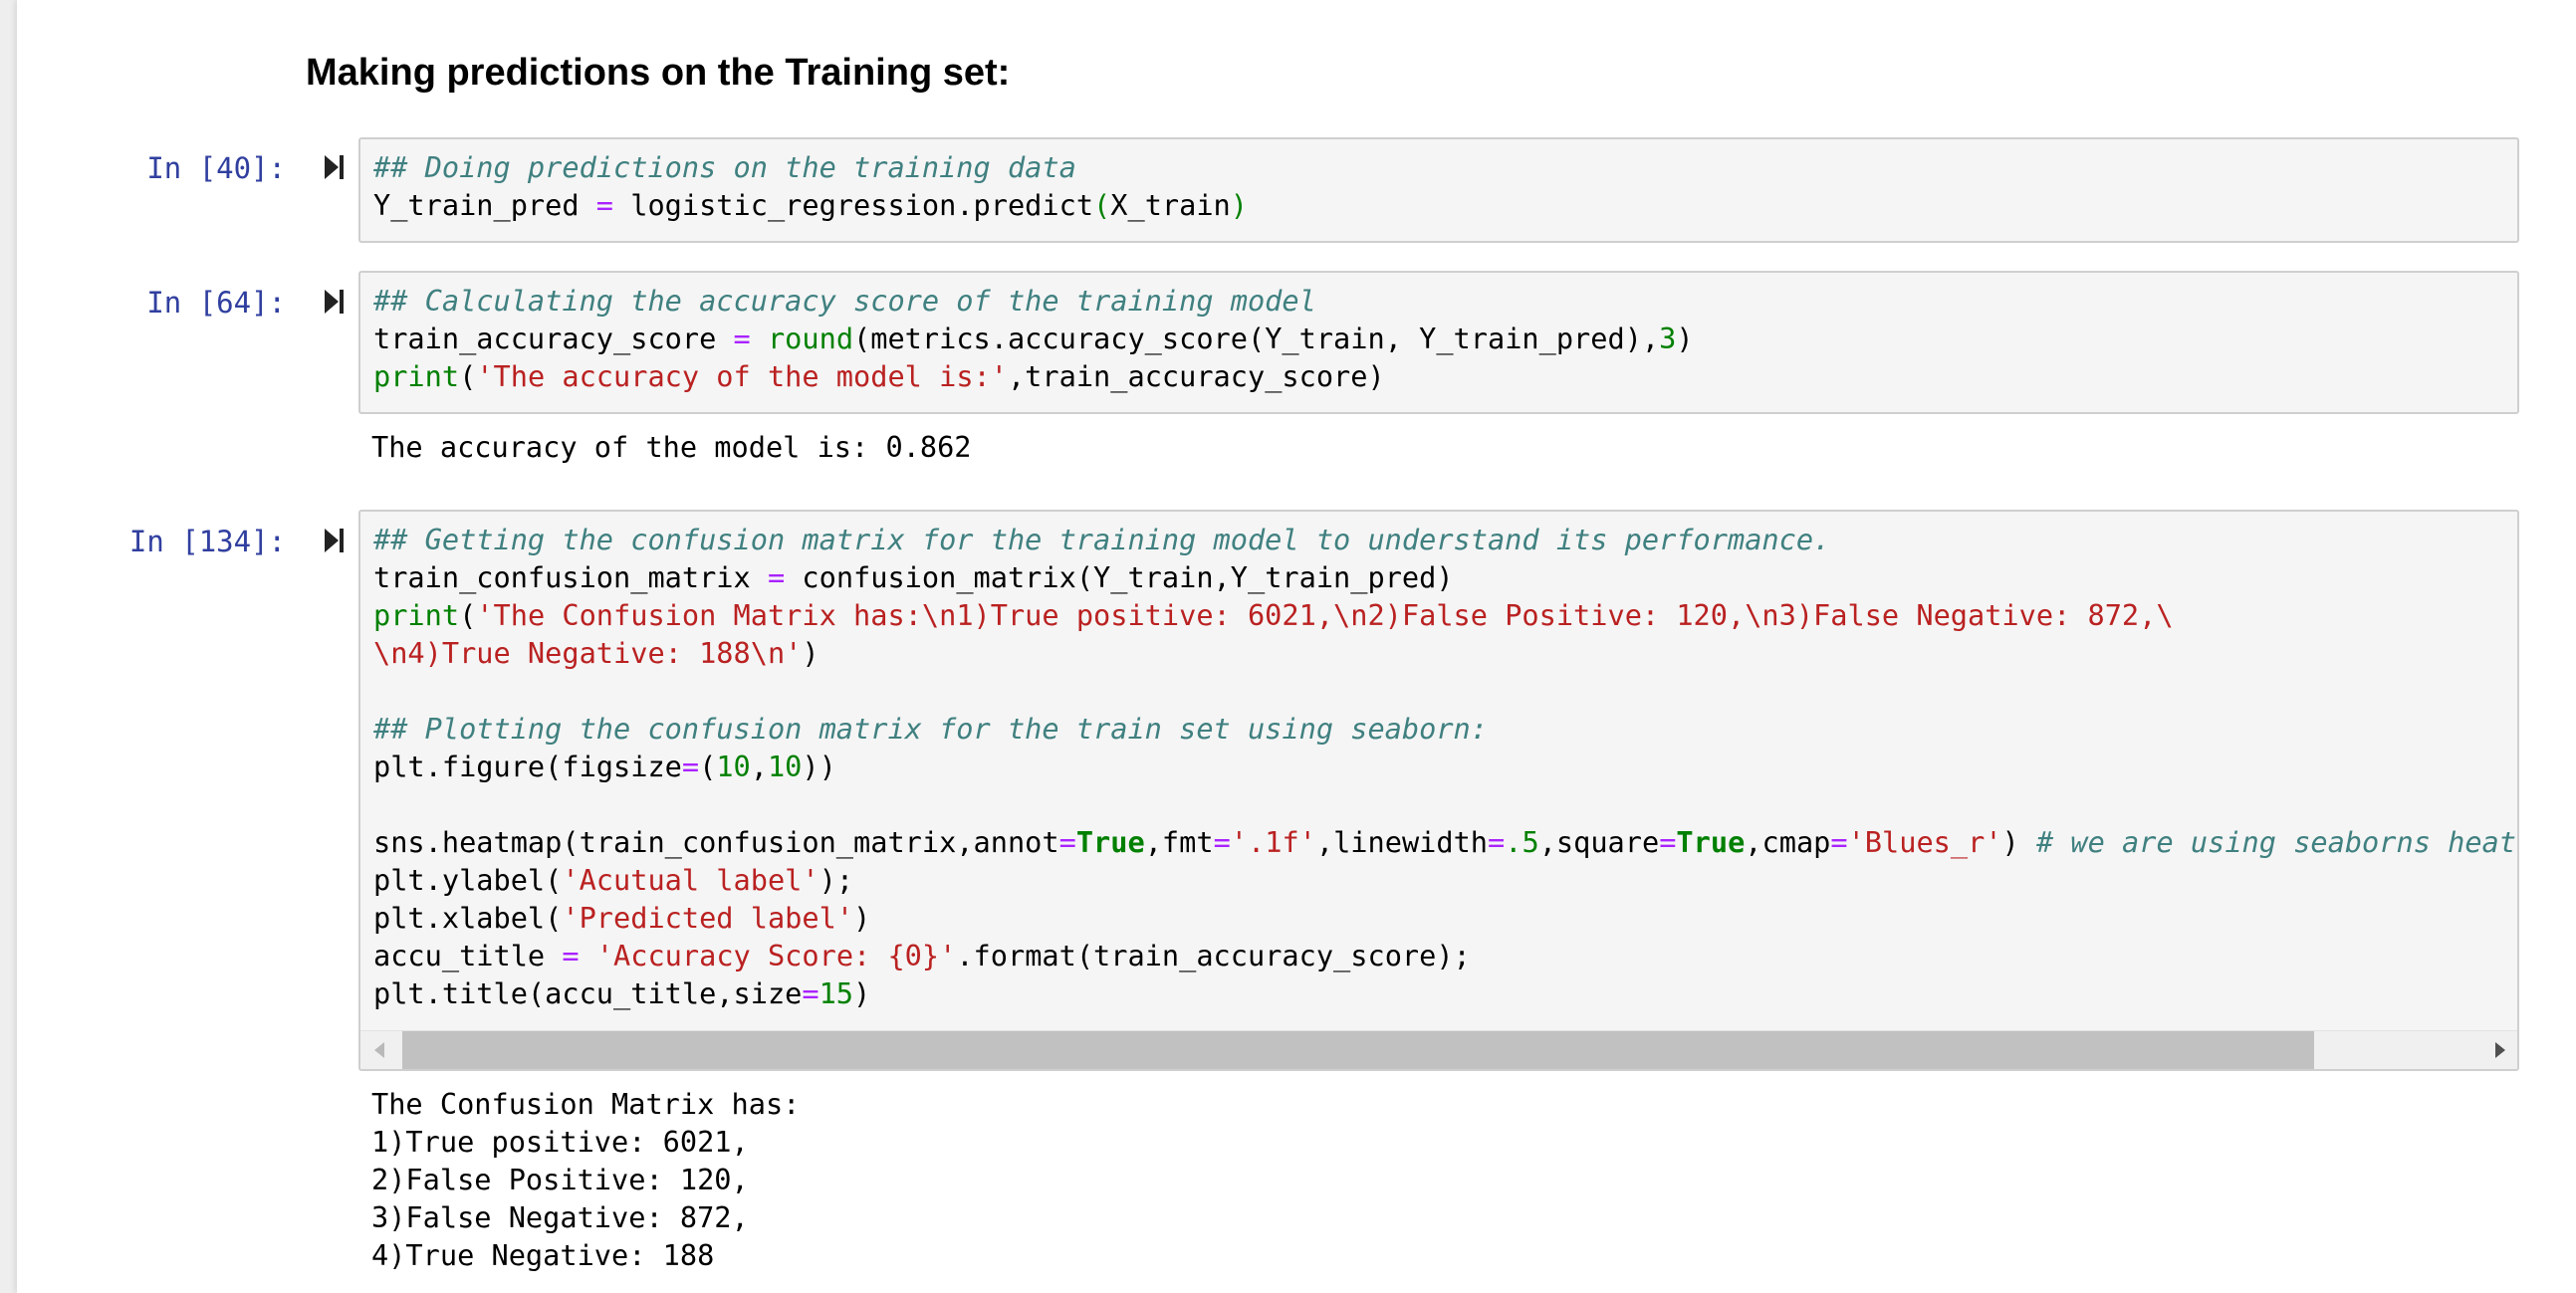  I want to click on cell-prompt: In [134]:, so click(207, 541).